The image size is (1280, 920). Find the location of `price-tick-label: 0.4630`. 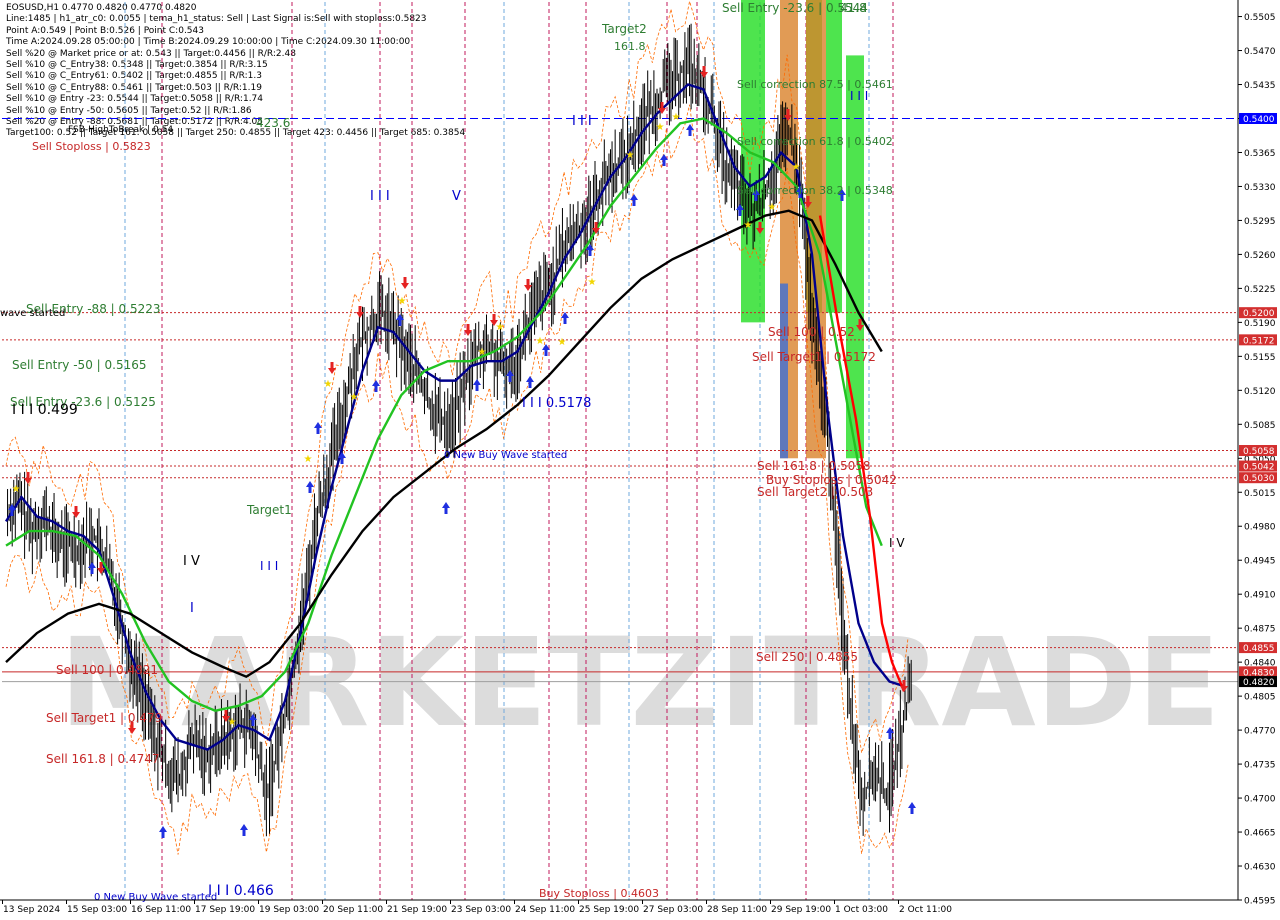

price-tick-label: 0.4630 is located at coordinates (1260, 868).